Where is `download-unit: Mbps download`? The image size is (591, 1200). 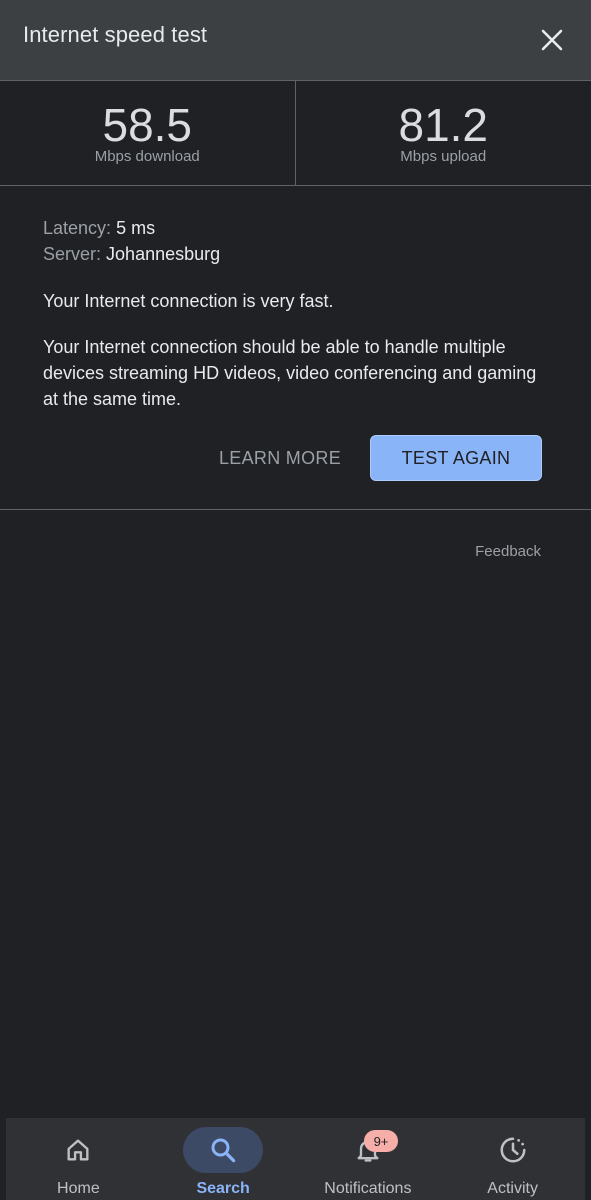 download-unit: Mbps download is located at coordinates (147, 156).